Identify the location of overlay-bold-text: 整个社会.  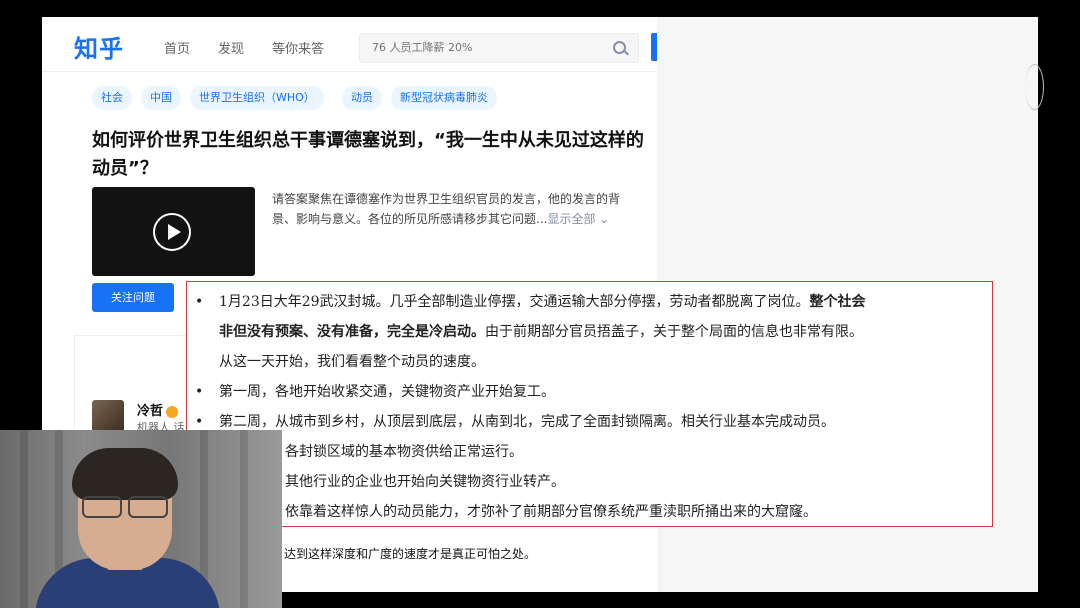
(837, 302).